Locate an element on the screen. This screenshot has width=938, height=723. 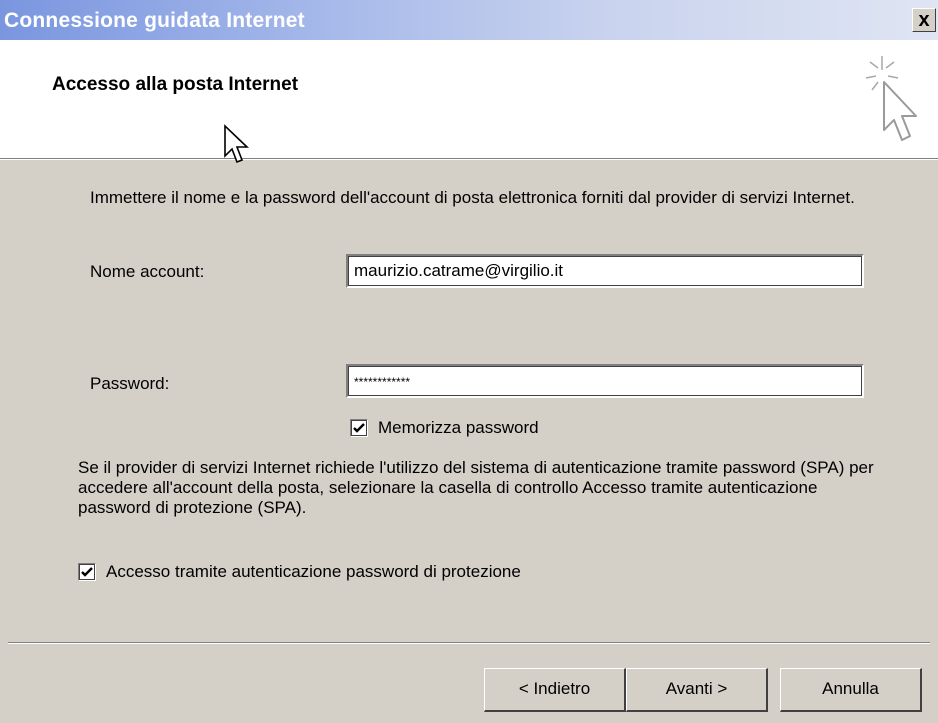
title-bar: Connessione guidata Internet x is located at coordinates (469, 20).